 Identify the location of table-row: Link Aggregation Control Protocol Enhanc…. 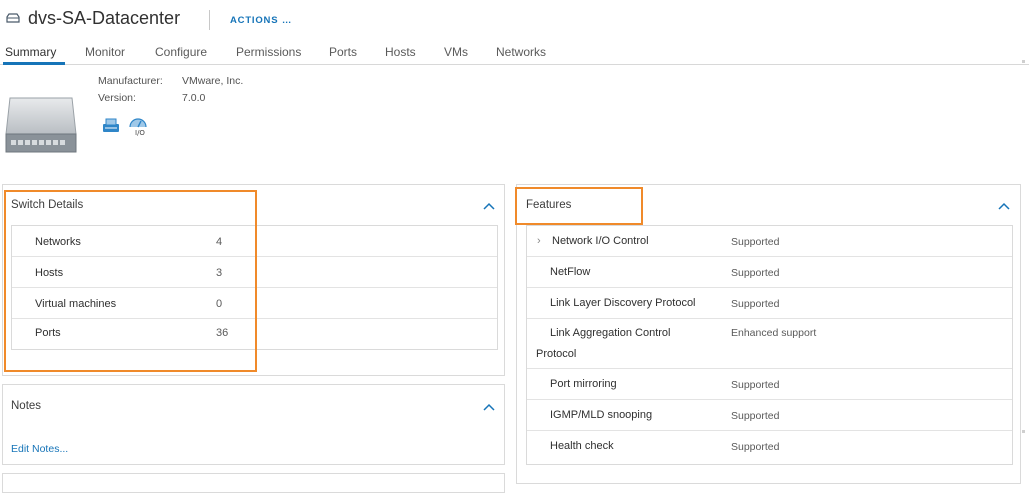
(769, 344).